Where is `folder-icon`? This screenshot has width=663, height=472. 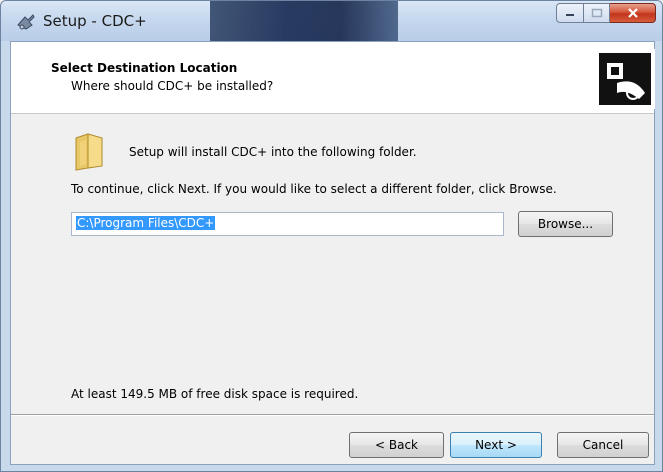 folder-icon is located at coordinates (89, 152).